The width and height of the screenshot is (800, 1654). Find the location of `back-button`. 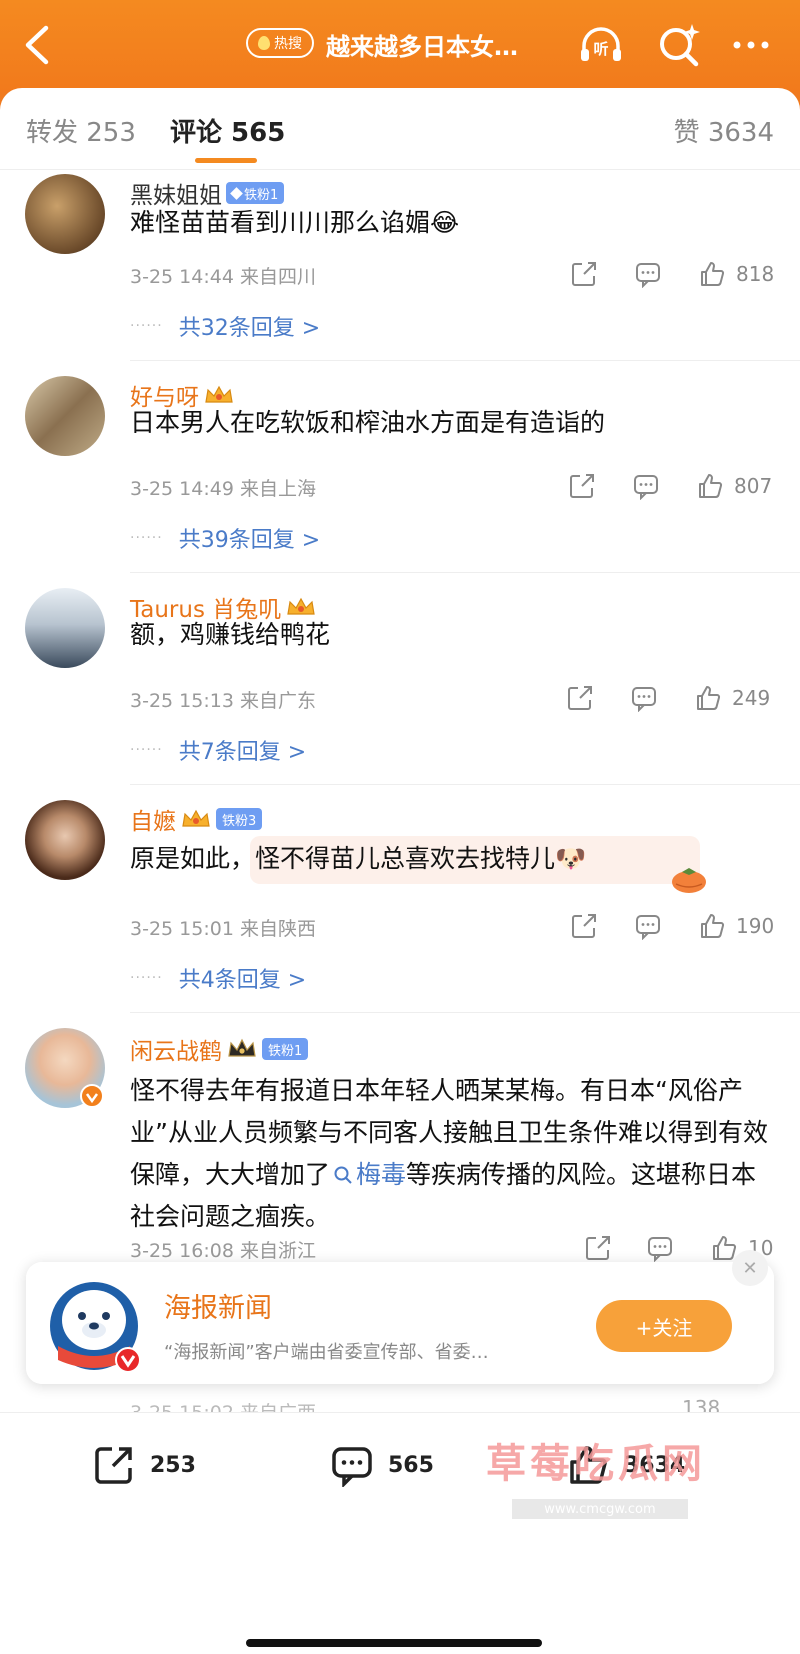

back-button is located at coordinates (38, 45).